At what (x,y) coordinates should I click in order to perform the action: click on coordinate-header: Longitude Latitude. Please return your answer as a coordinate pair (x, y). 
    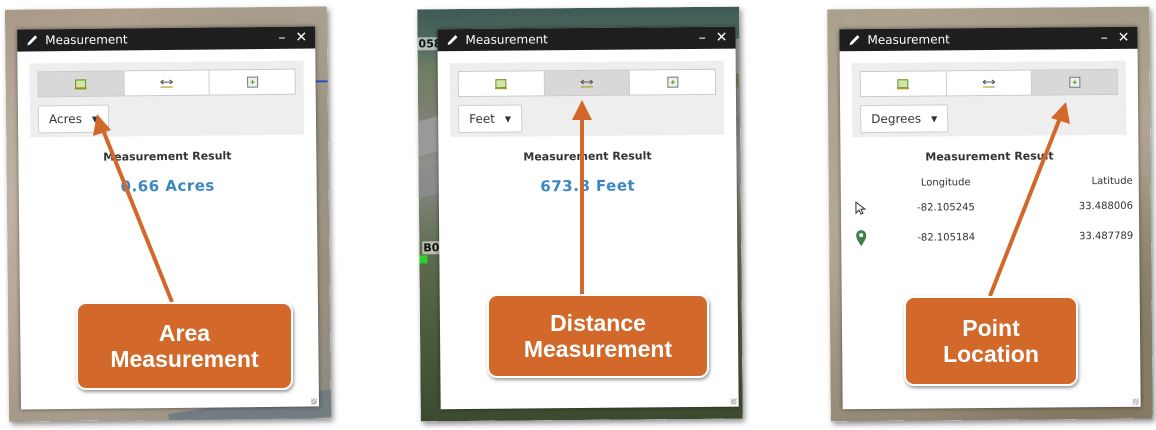
    Looking at the image, I should click on (990, 183).